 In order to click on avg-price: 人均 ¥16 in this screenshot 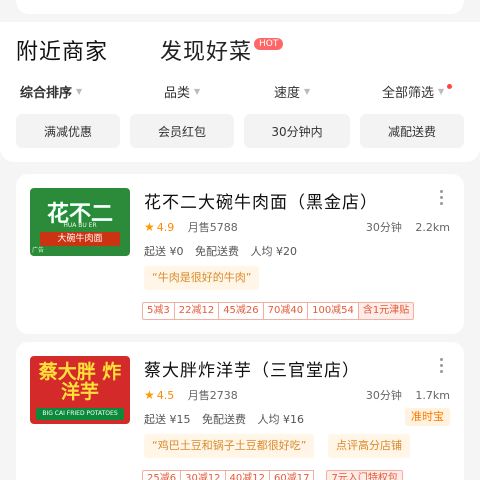, I will do `click(281, 419)`.